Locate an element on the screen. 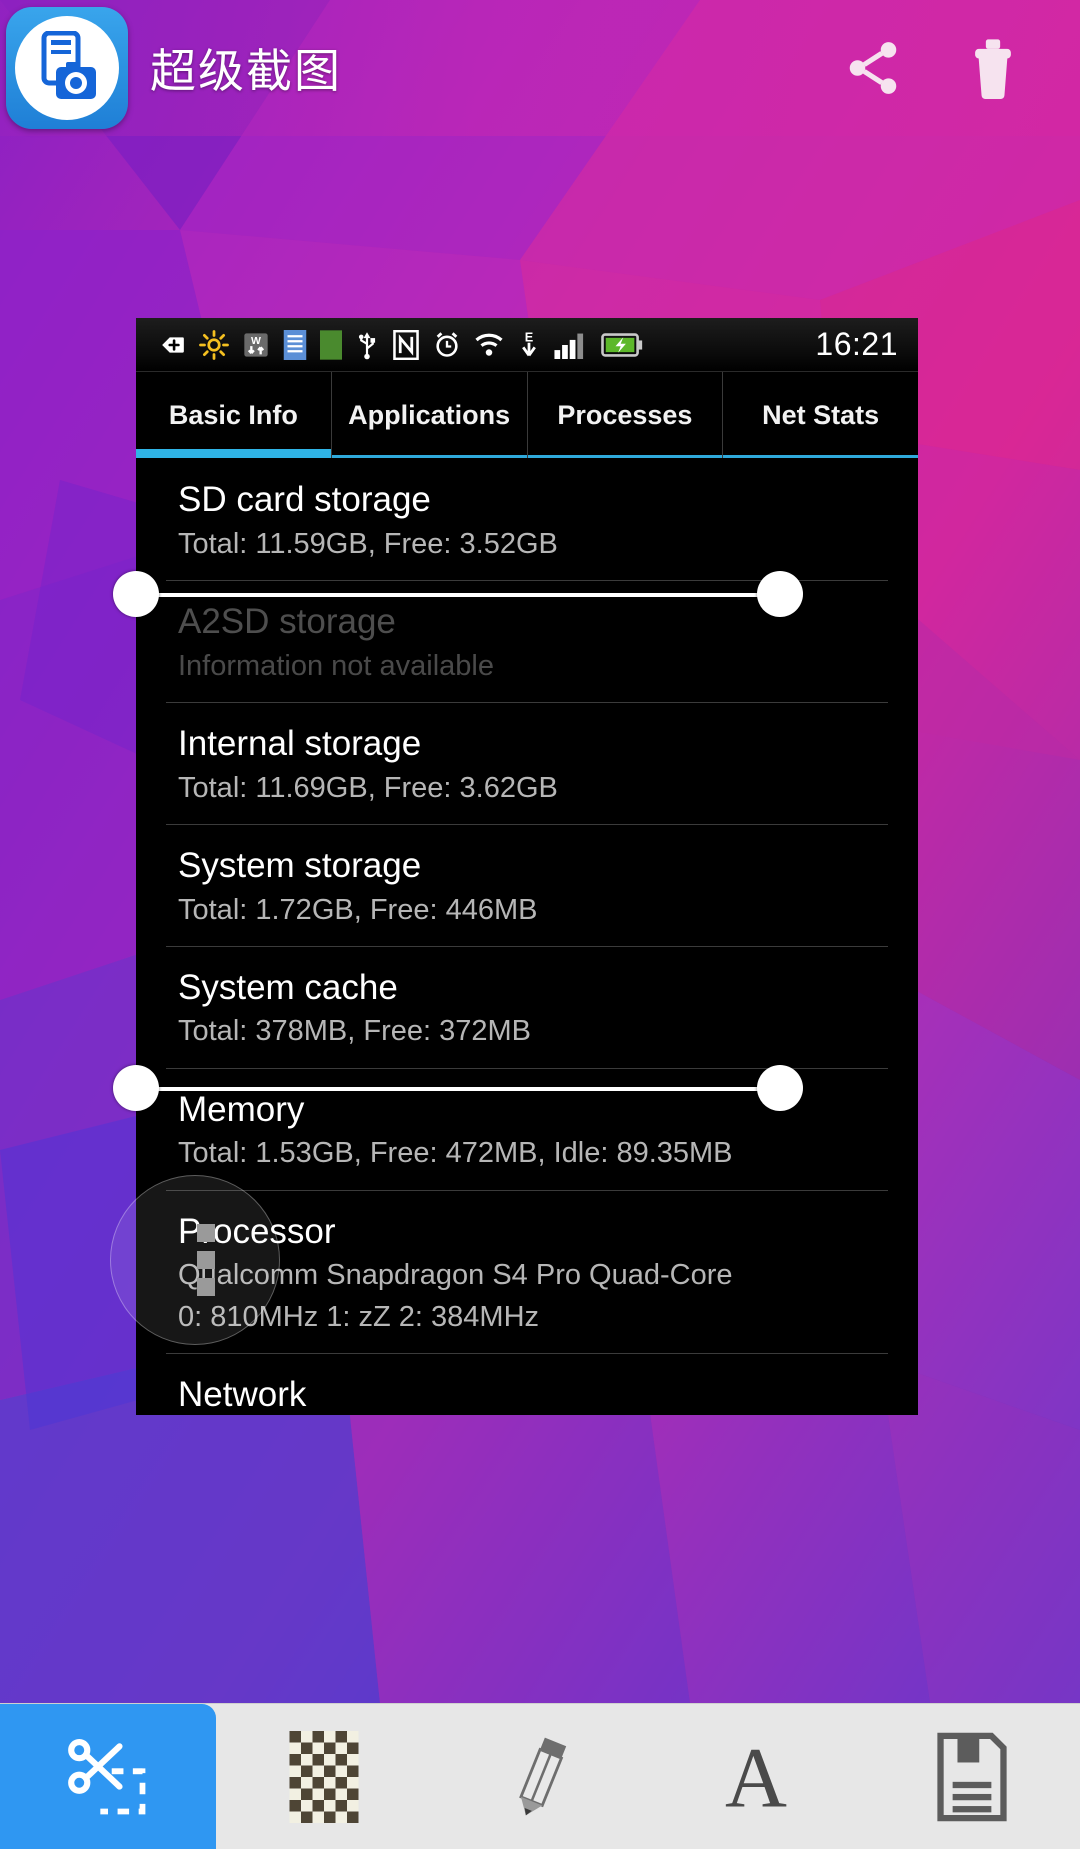 This screenshot has height=1849, width=1080. text-tool: A is located at coordinates (756, 1776).